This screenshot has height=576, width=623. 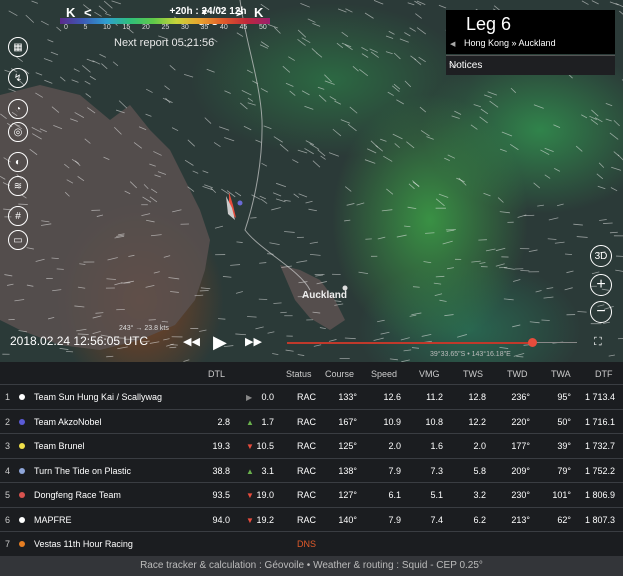 What do you see at coordinates (8, 495) in the screenshot?
I see `row-rank: 5` at bounding box center [8, 495].